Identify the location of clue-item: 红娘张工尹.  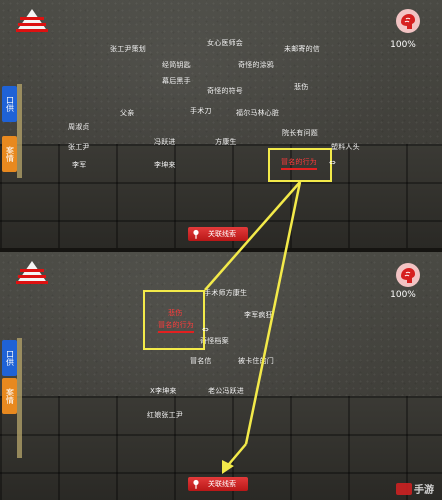
(165, 415).